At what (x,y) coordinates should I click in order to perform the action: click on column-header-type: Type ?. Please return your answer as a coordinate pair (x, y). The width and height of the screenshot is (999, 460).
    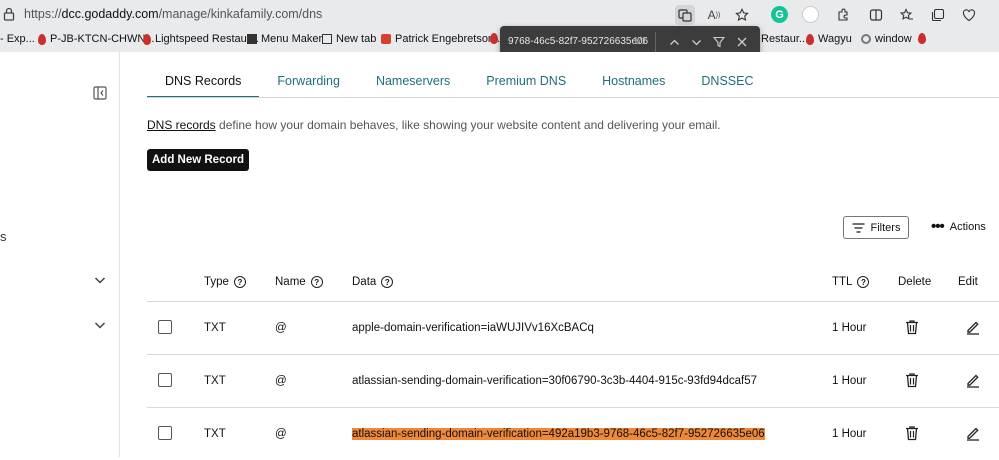
    Looking at the image, I should click on (225, 282).